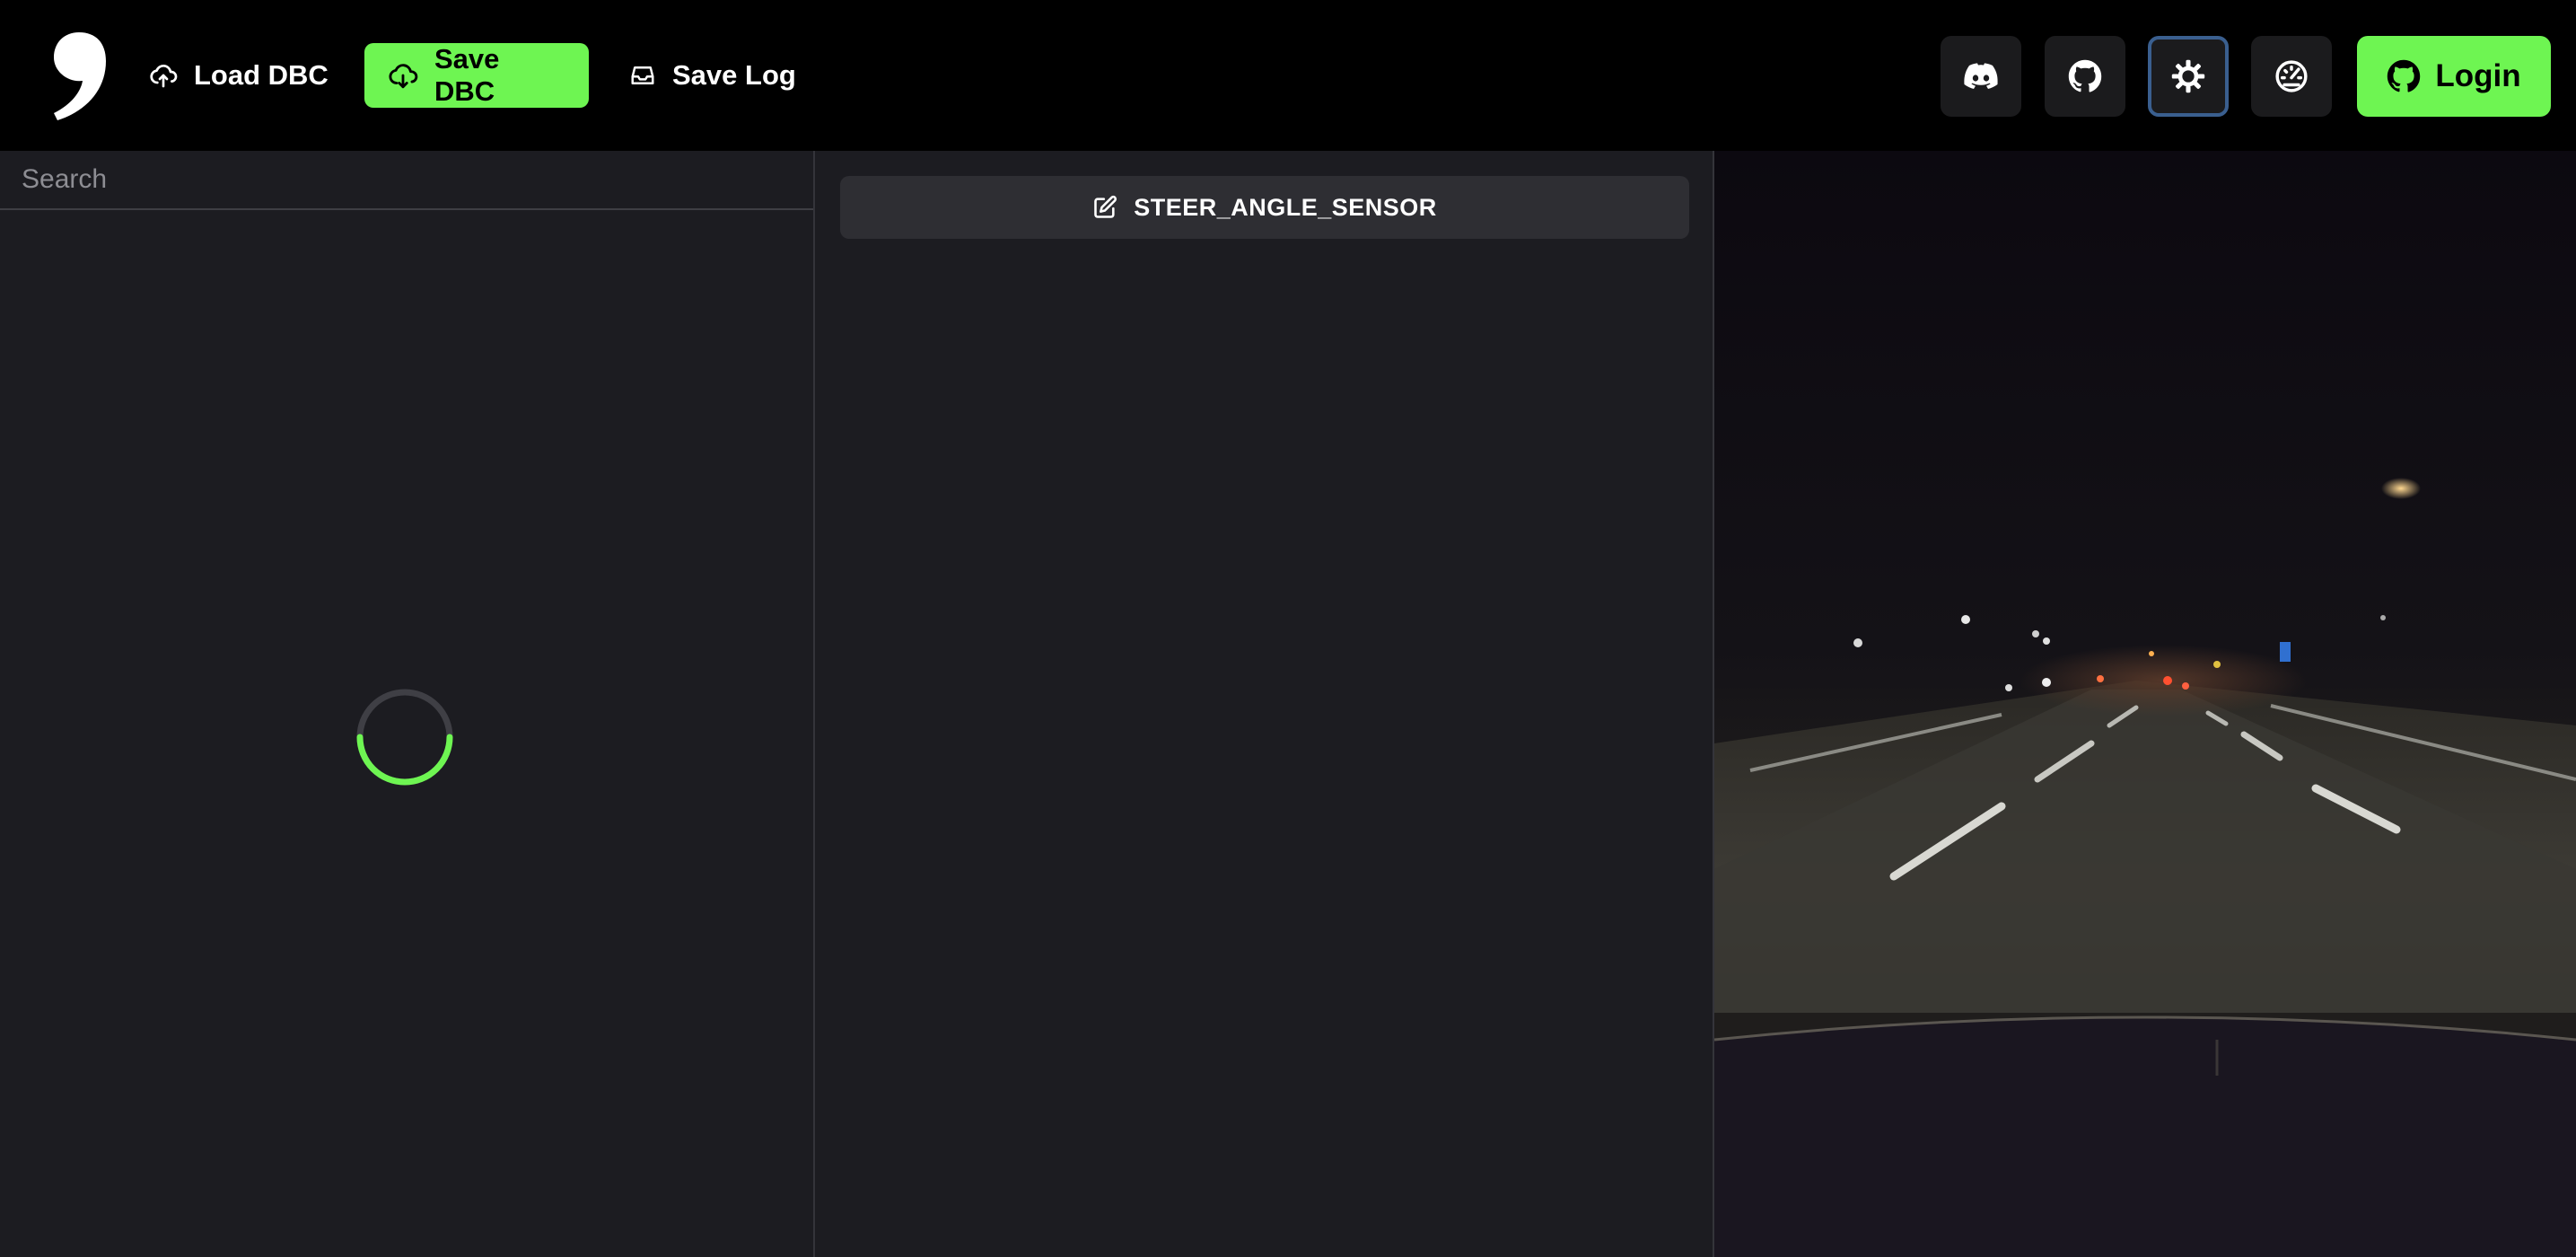  I want to click on search-input, so click(406, 181).